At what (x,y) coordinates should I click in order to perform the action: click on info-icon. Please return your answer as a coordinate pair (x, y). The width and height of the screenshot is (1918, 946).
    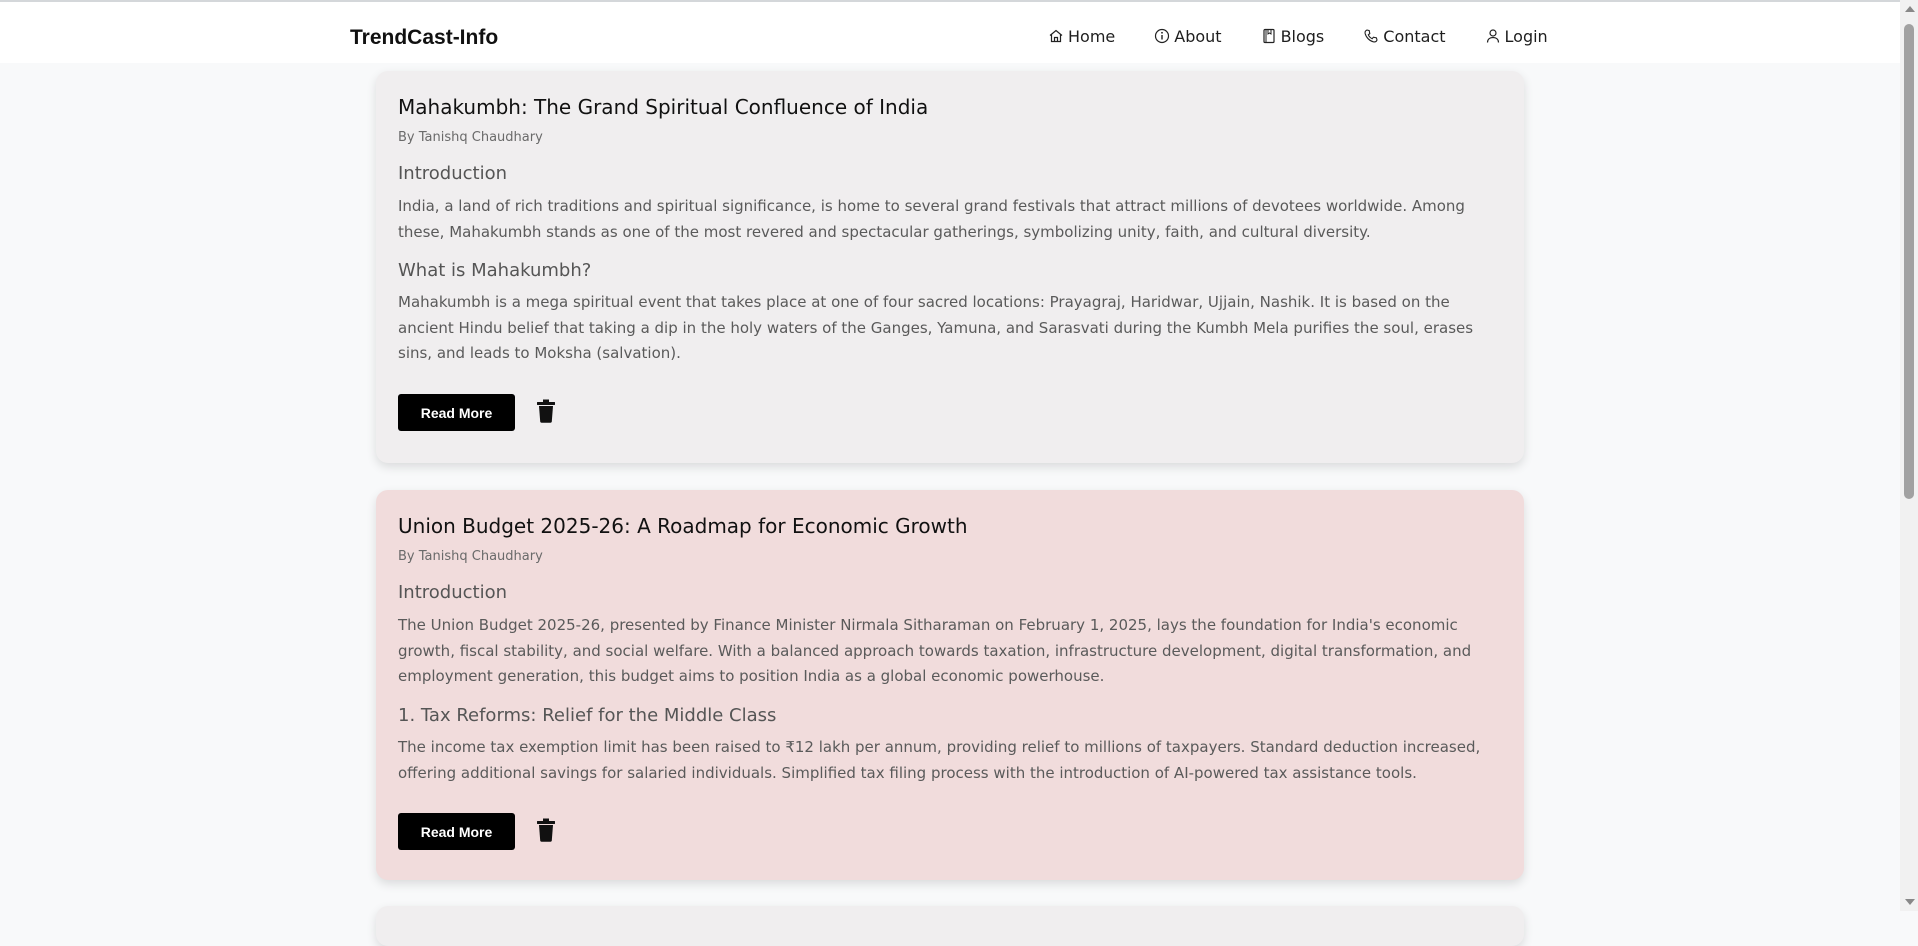
    Looking at the image, I should click on (1162, 36).